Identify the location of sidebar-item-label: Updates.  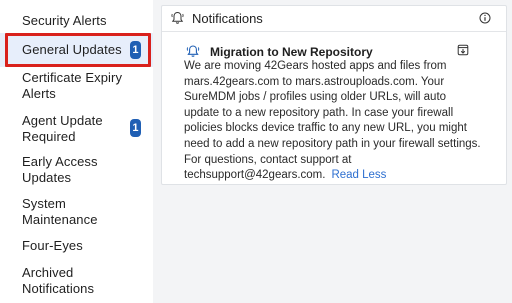
(47, 177).